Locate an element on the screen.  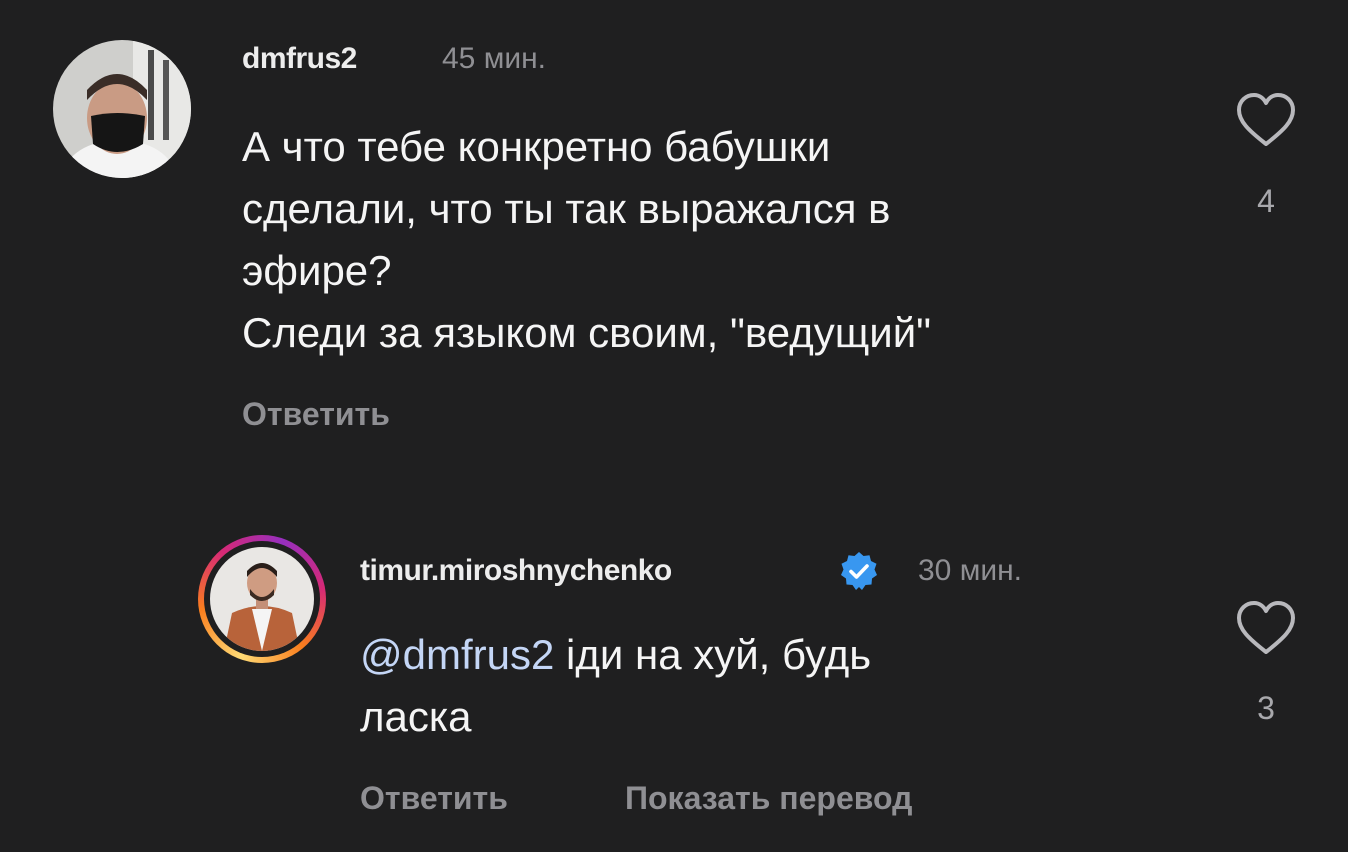
comment-username: timur.miroshnychenko is located at coordinates (516, 571).